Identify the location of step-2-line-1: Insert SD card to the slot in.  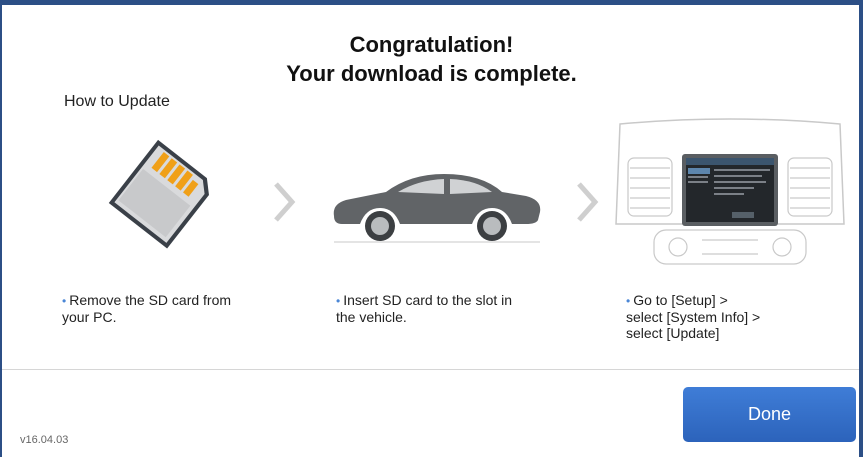
(428, 300).